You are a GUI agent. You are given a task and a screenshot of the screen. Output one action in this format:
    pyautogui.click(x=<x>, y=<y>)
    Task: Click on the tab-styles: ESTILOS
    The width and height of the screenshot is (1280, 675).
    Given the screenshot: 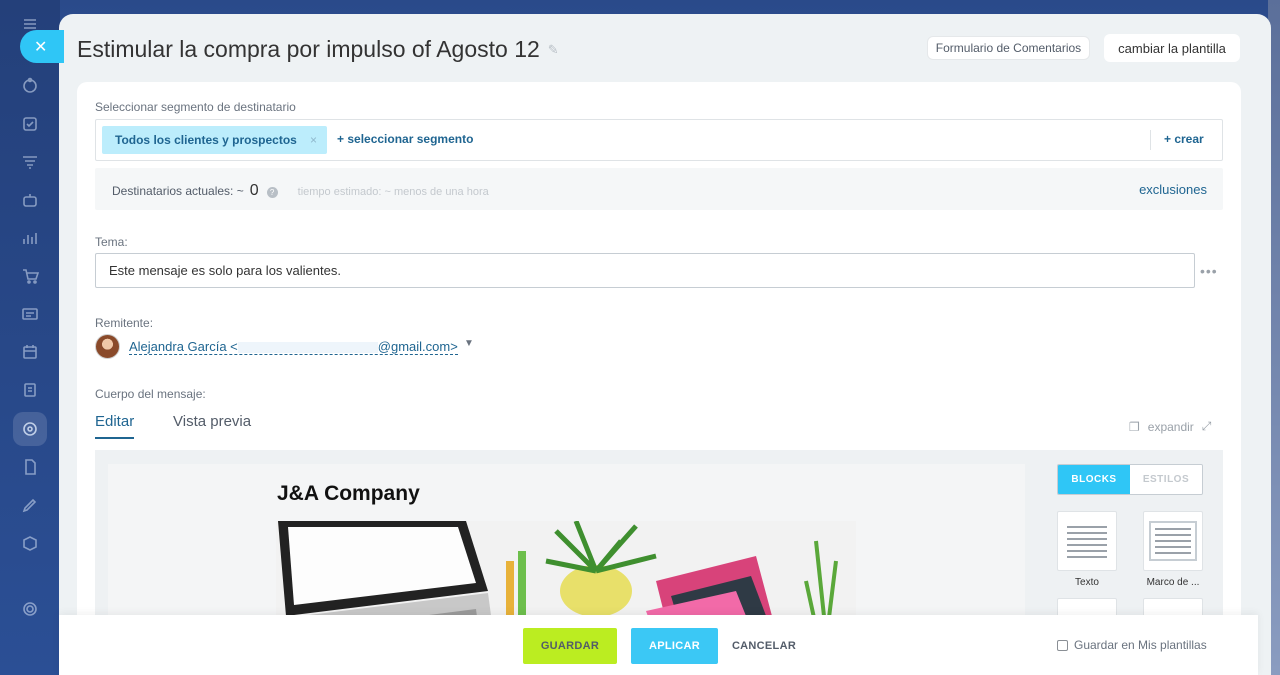 What is the action you would take?
    pyautogui.click(x=1166, y=479)
    